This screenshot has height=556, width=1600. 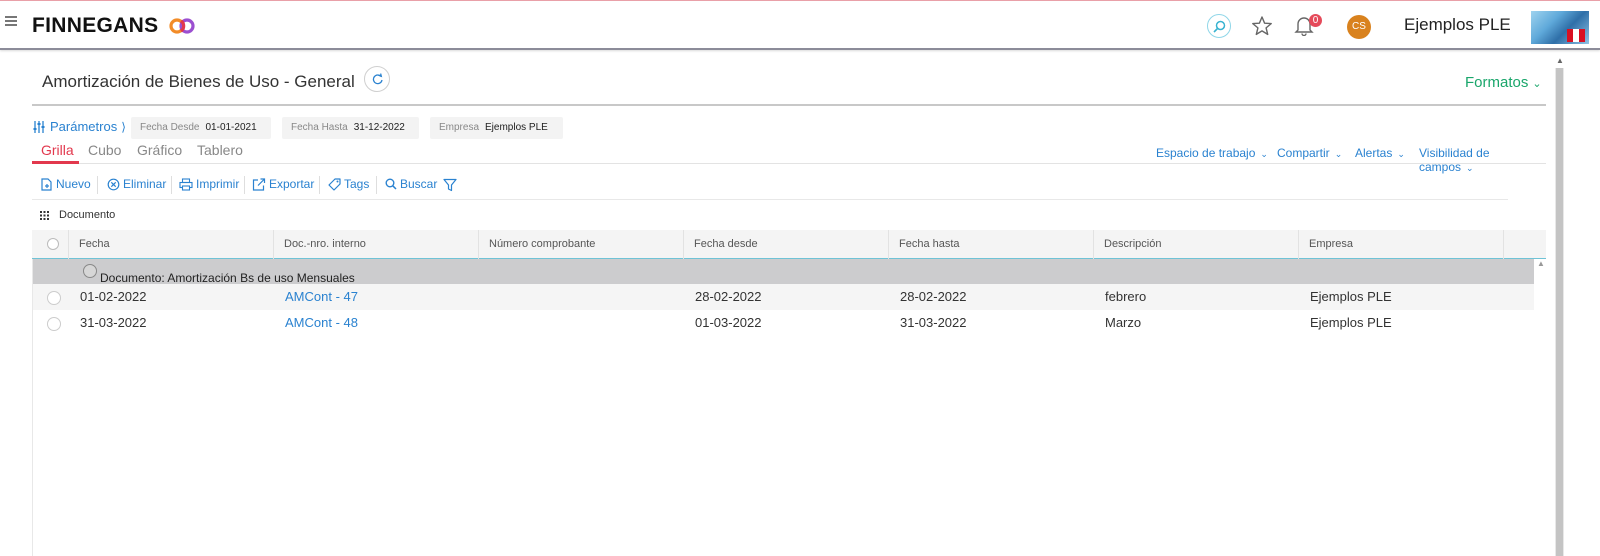 What do you see at coordinates (57, 150) in the screenshot?
I see `tab-grilla: Grilla` at bounding box center [57, 150].